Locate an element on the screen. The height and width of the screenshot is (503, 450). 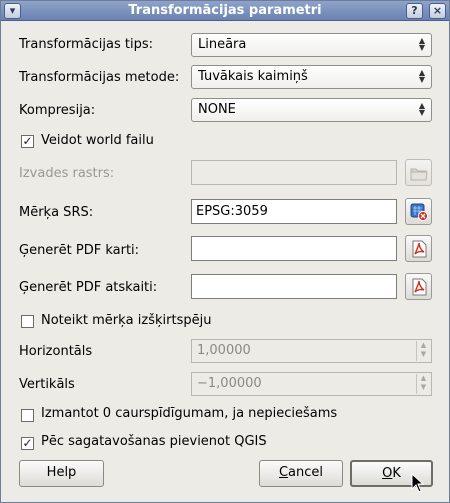
compression-select: NONE ▲ ▼ is located at coordinates (311, 110).